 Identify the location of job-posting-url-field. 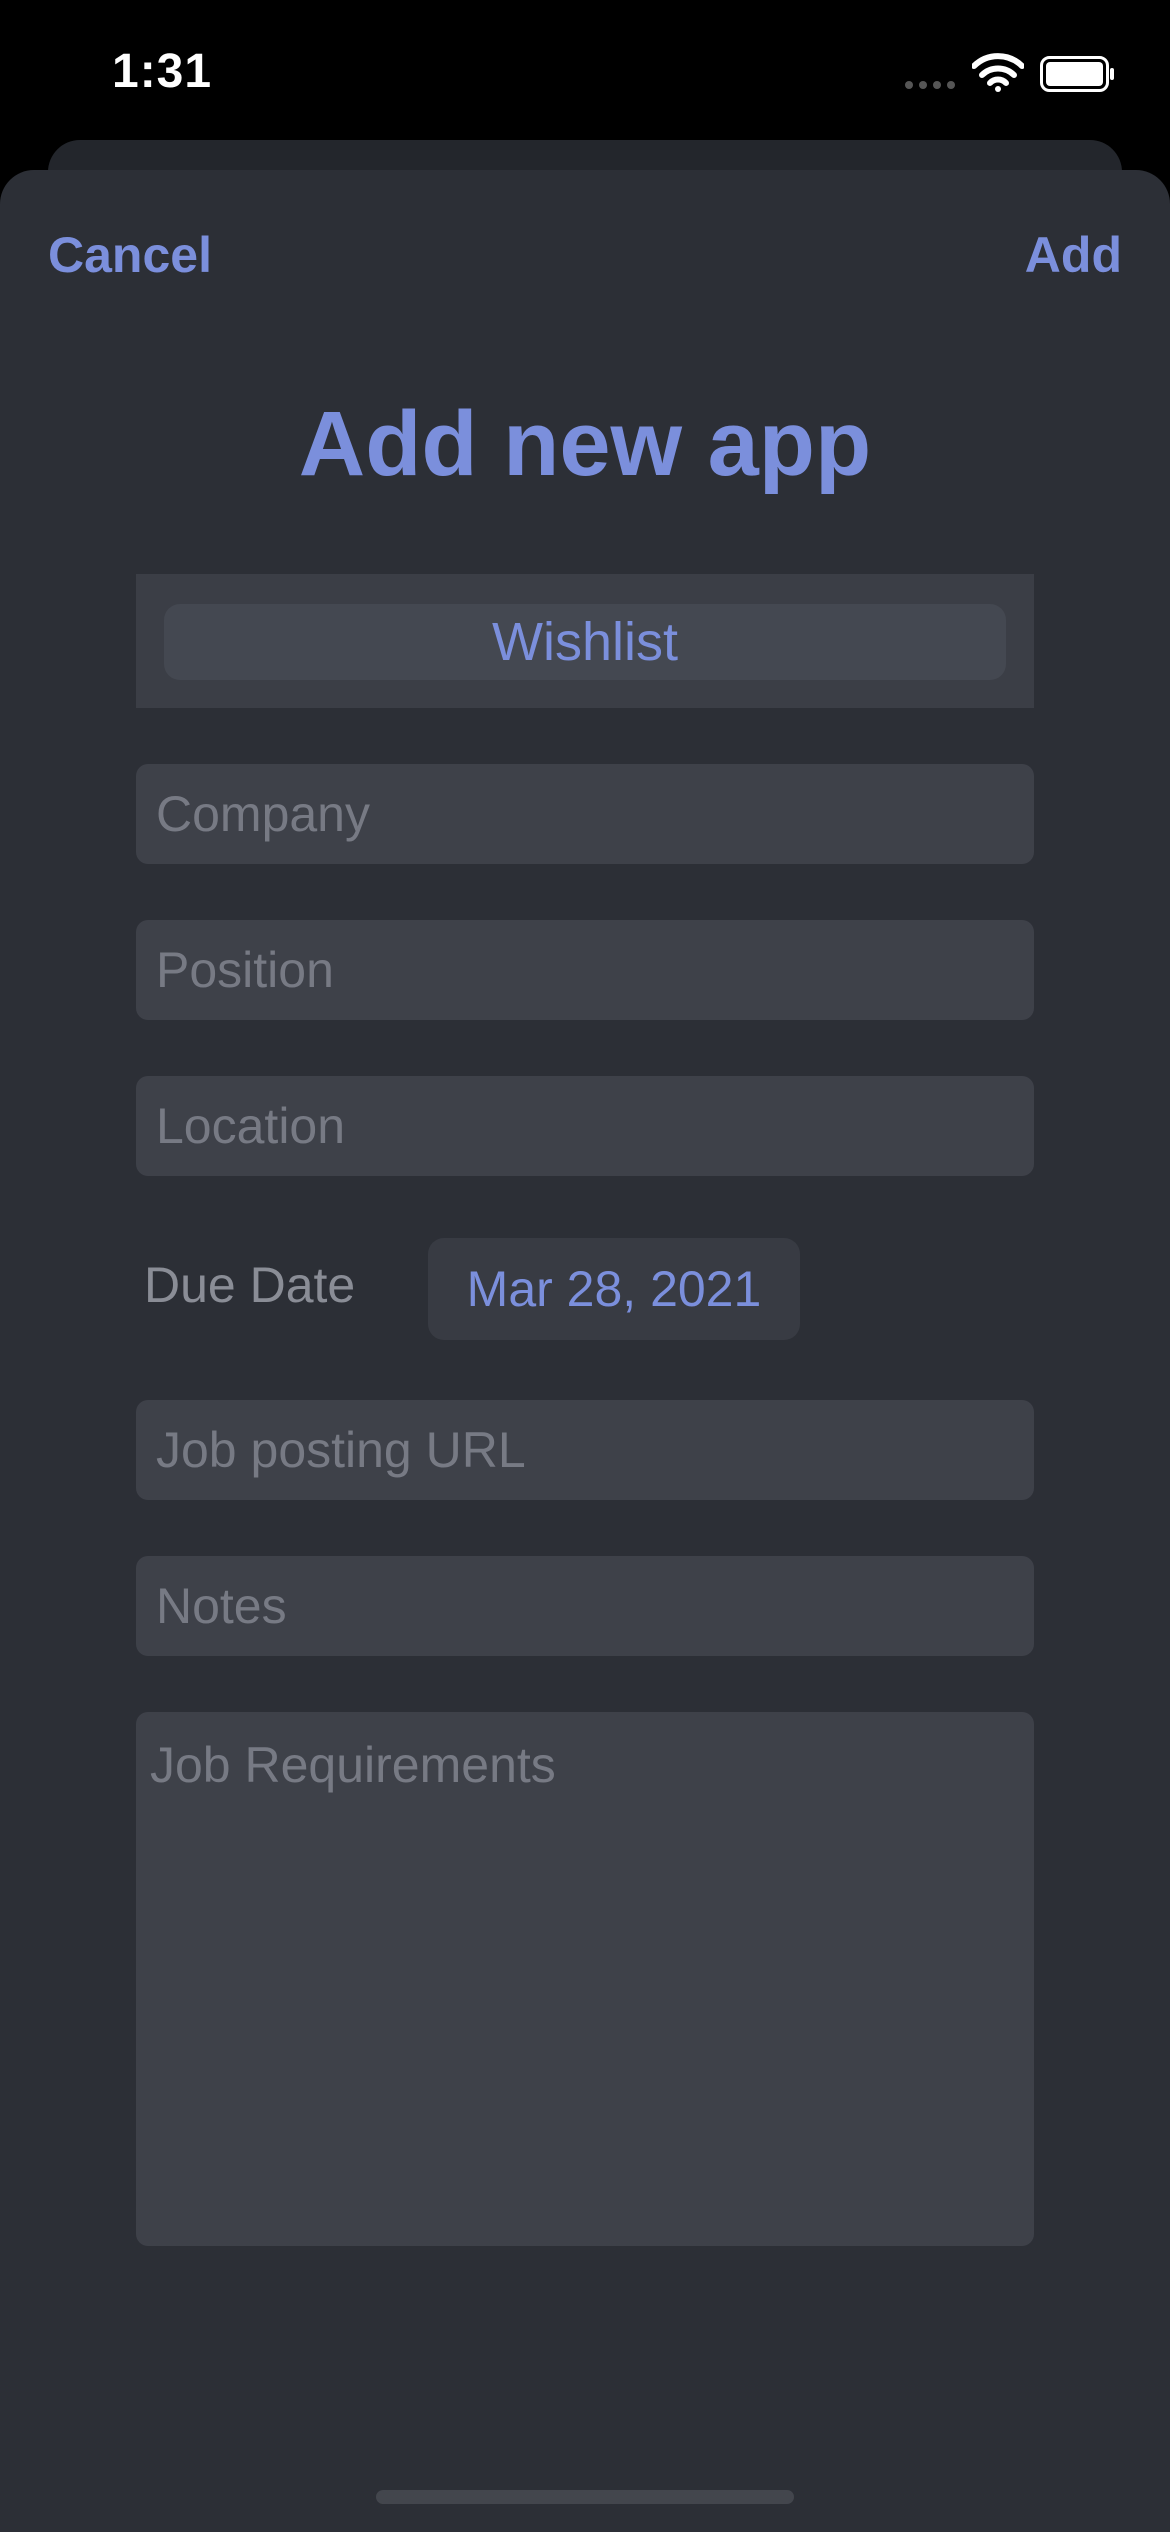
(585, 1450).